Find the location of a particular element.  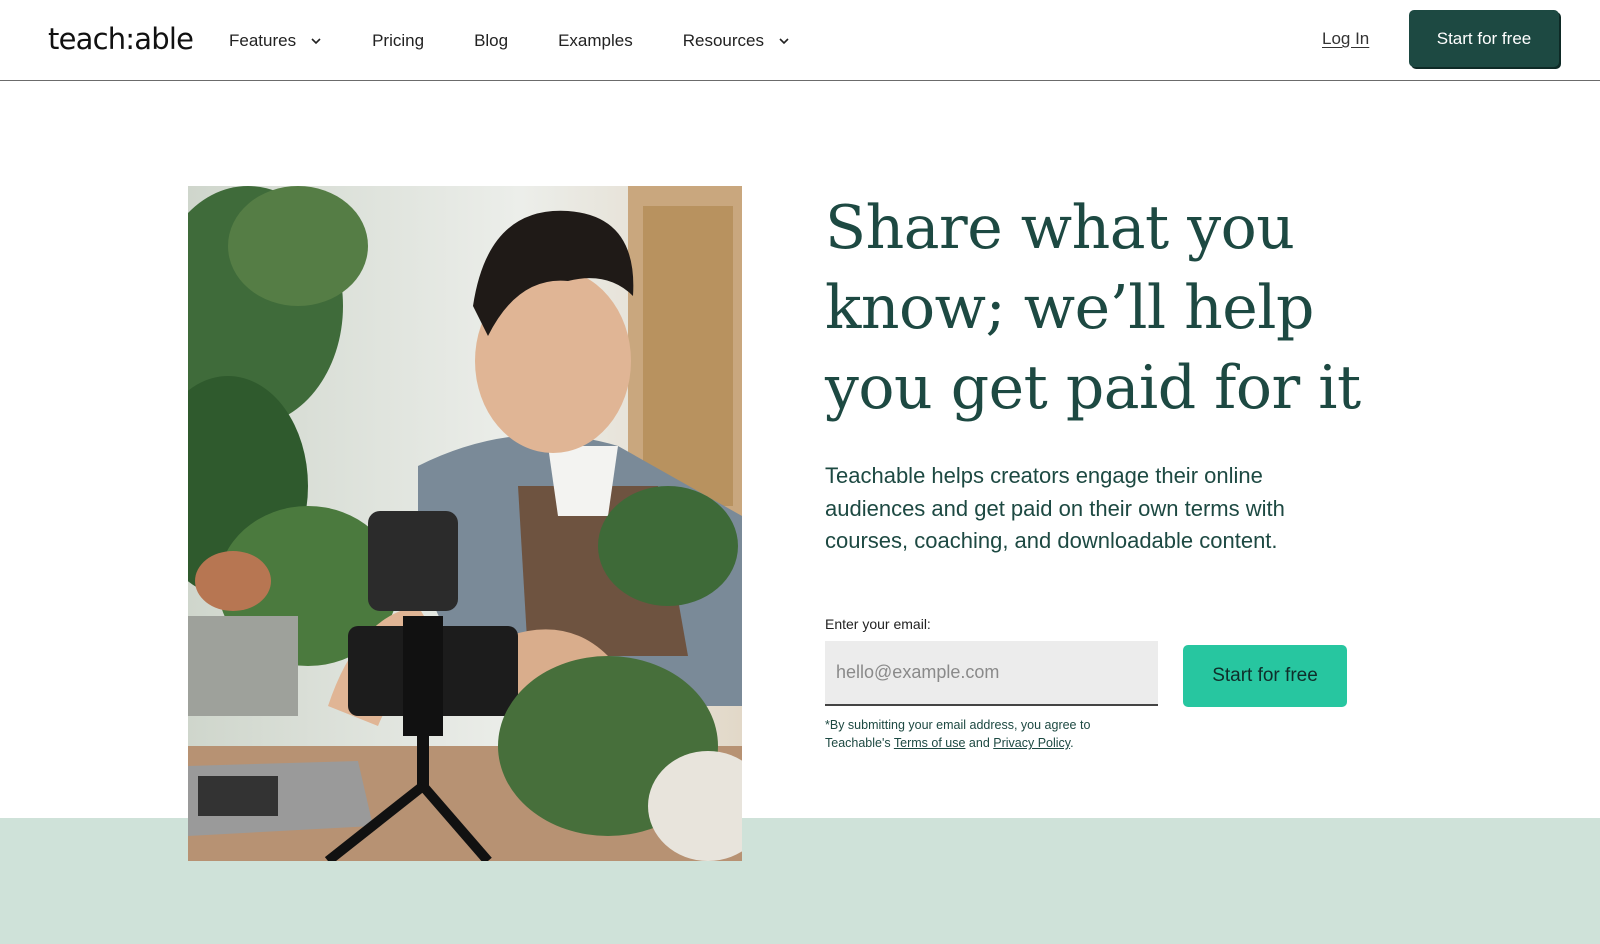

nav-item-pricing: Pricing is located at coordinates (398, 41).